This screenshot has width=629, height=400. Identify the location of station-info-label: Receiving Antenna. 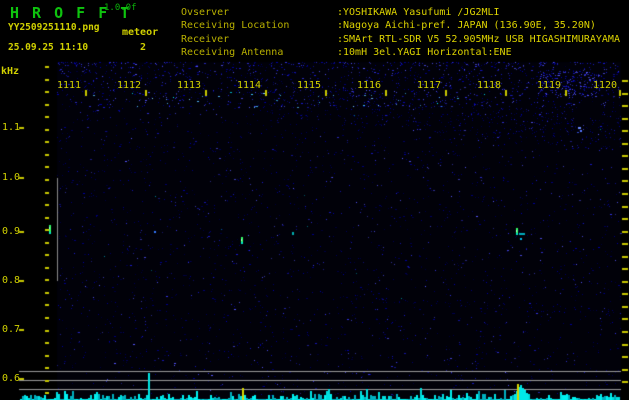
(232, 52).